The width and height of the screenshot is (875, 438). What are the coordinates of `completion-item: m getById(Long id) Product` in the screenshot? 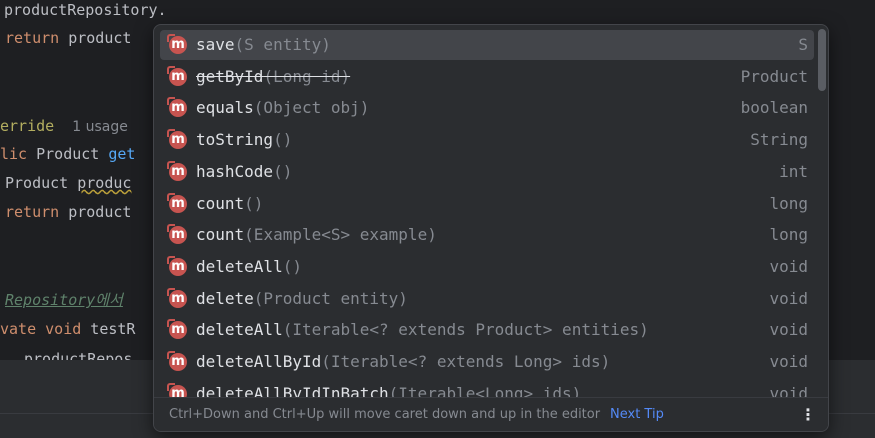 It's located at (487, 77).